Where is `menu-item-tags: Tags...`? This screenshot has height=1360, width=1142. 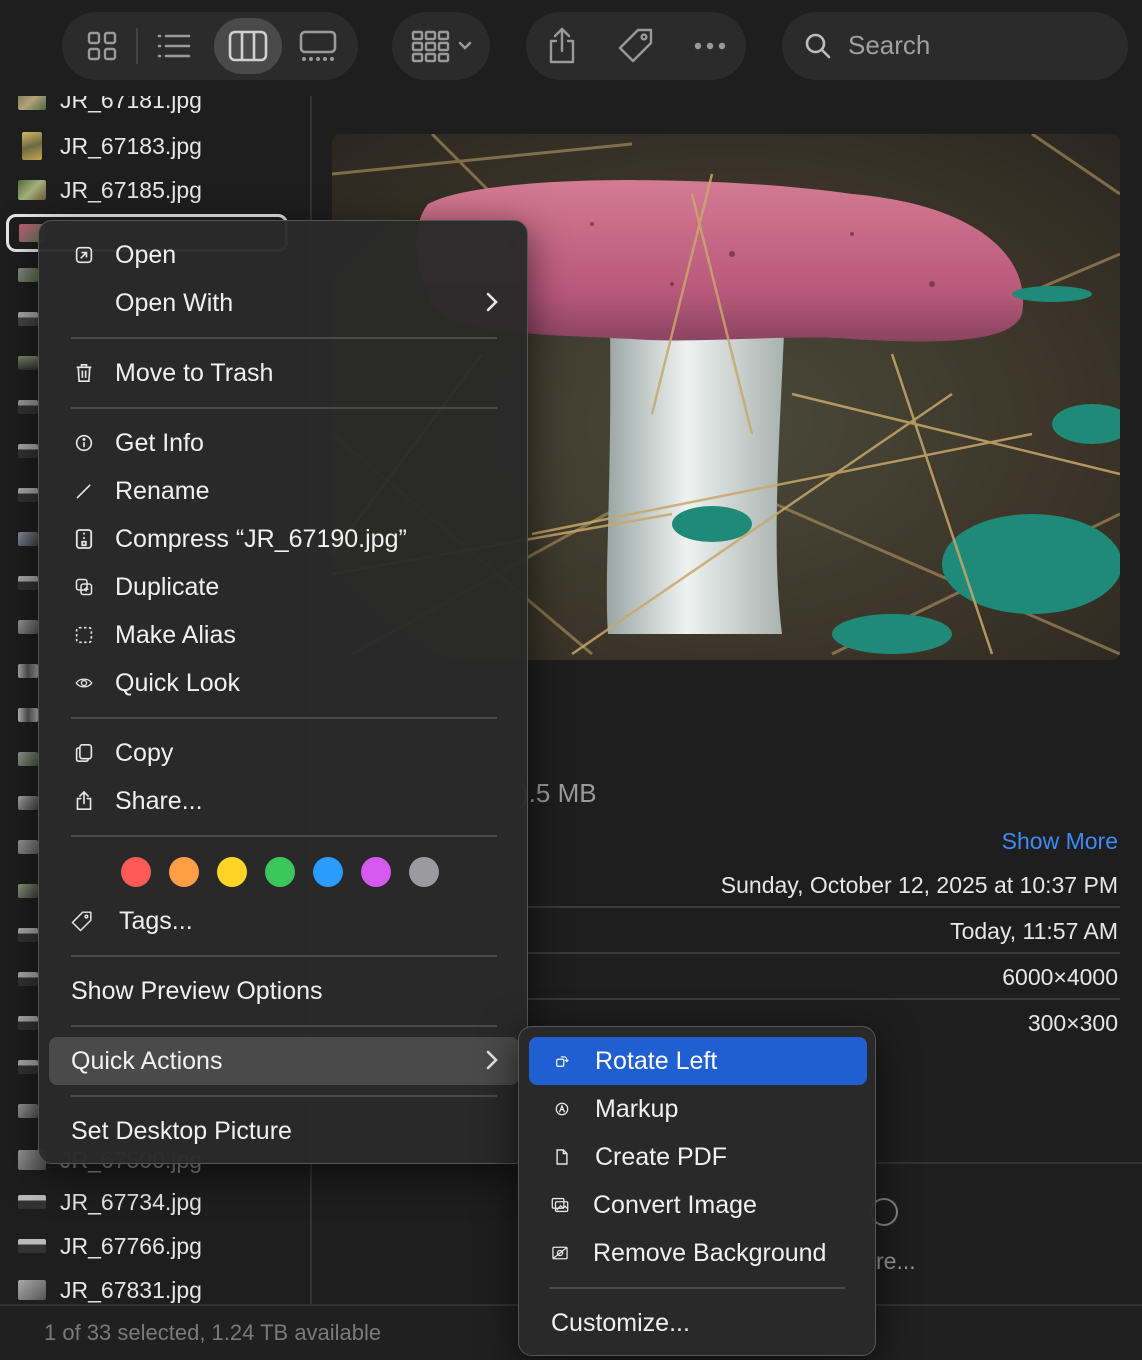
menu-item-tags: Tags... is located at coordinates (284, 921).